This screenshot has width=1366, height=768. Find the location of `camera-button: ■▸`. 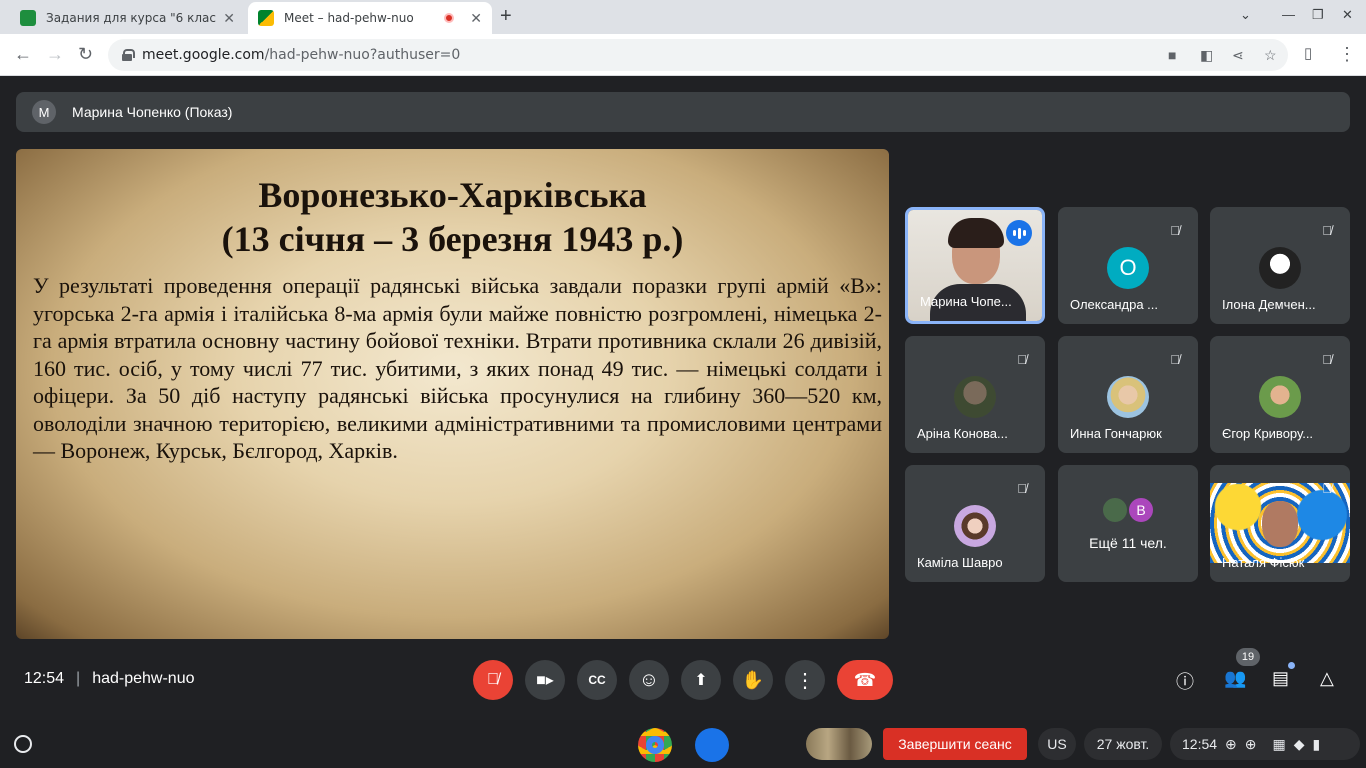

camera-button: ■▸ is located at coordinates (545, 680).